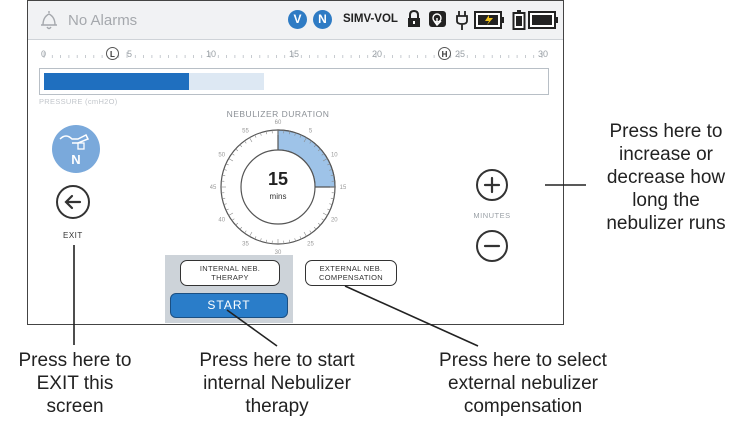 The width and height of the screenshot is (748, 429). Describe the element at coordinates (221, 156) in the screenshot. I see `dial-tick-label: 50` at that location.